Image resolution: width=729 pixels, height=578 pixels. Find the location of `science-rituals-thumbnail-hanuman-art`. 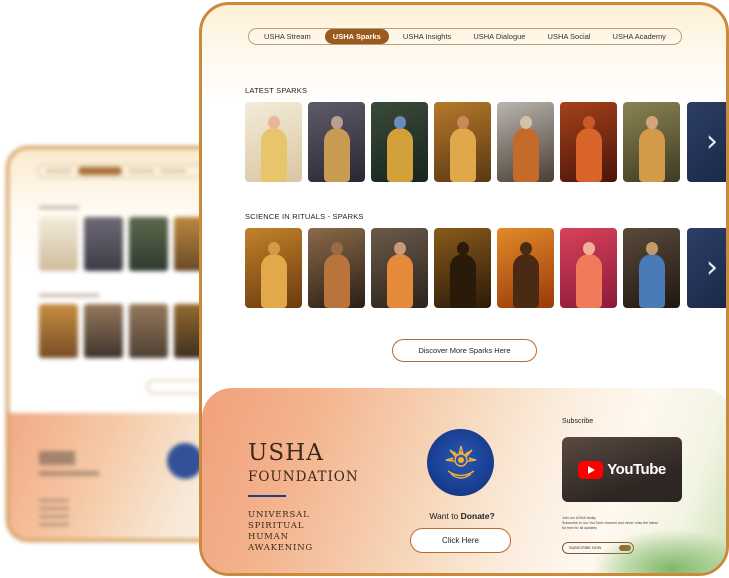

science-rituals-thumbnail-hanuman-art is located at coordinates (336, 268).